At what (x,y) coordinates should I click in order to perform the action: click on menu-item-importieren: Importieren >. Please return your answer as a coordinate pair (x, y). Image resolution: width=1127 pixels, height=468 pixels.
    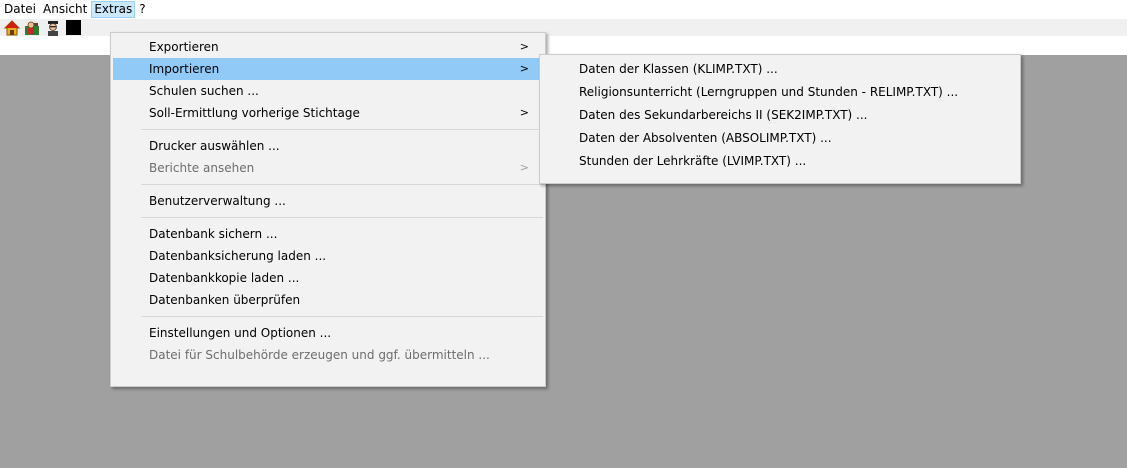
    Looking at the image, I should click on (328, 69).